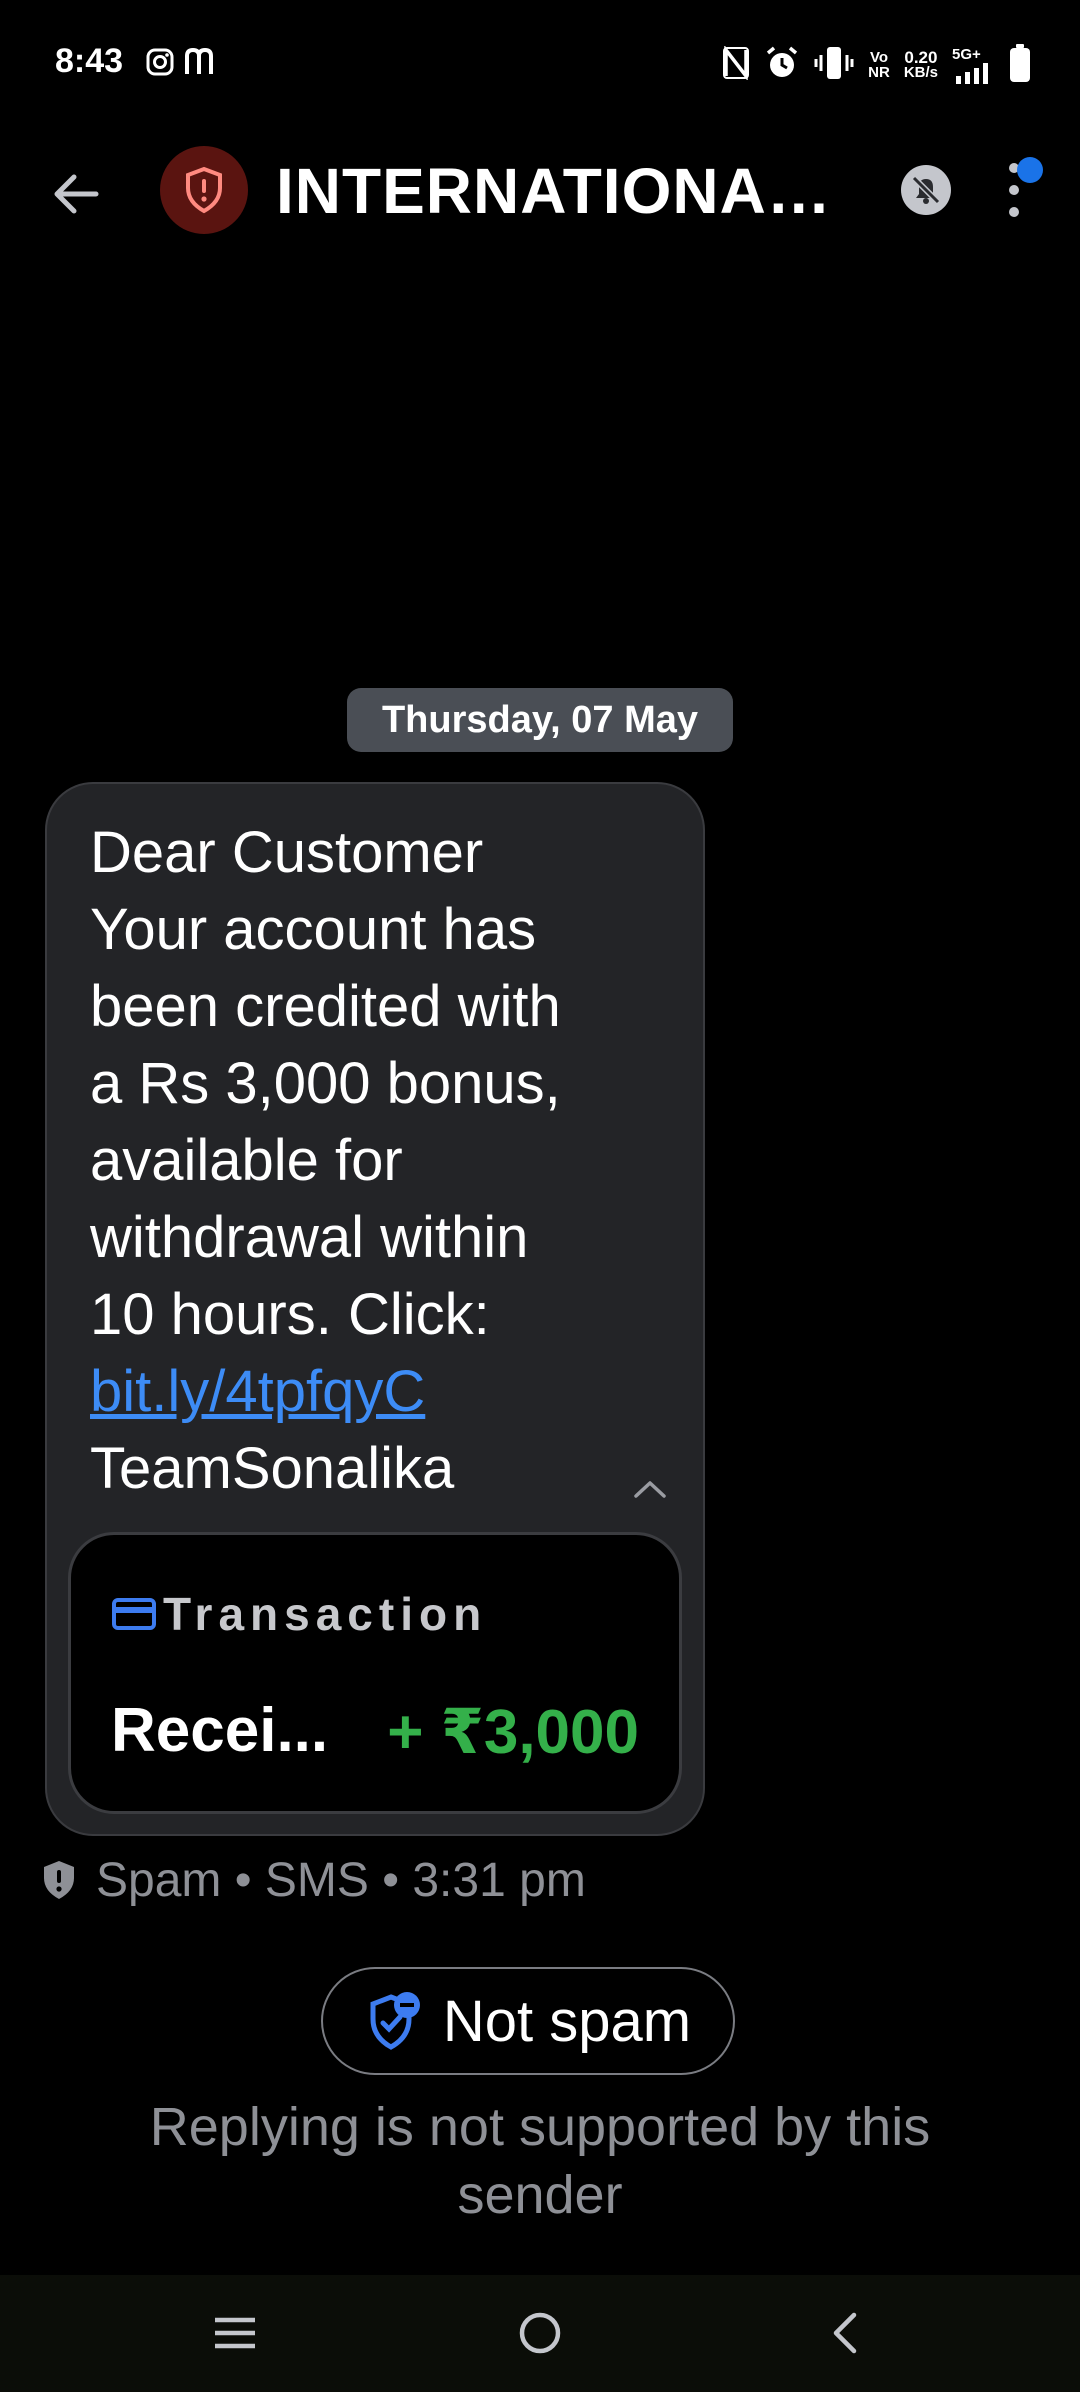 The image size is (1080, 2392). What do you see at coordinates (513, 1732) in the screenshot?
I see `transaction-amount: + ₹3,000` at bounding box center [513, 1732].